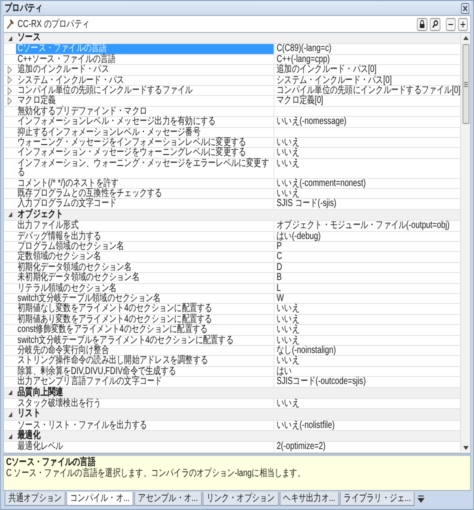 The image size is (474, 510). What do you see at coordinates (29, 414) in the screenshot?
I see `section-title: リスト` at bounding box center [29, 414].